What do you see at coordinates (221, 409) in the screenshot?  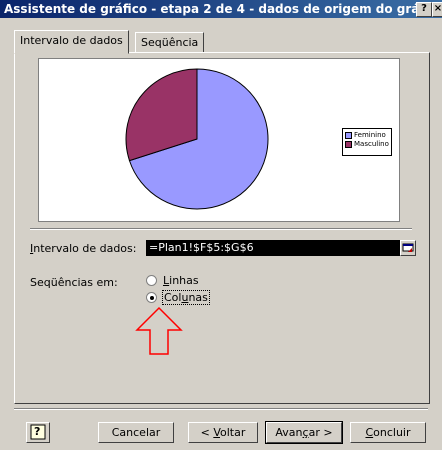 I see `footer-separator` at bounding box center [221, 409].